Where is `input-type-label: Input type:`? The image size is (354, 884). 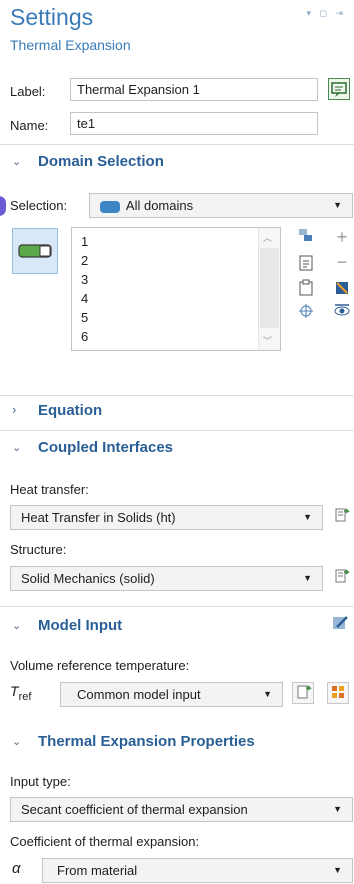 input-type-label: Input type: is located at coordinates (40, 781).